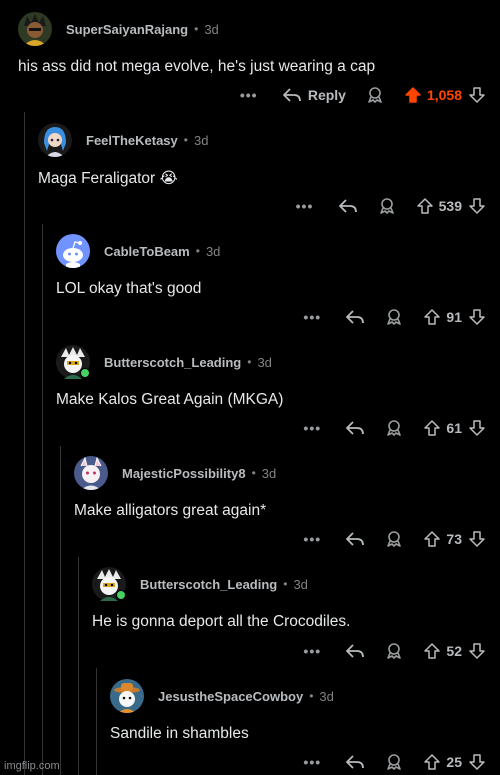 This screenshot has width=500, height=775. Describe the element at coordinates (454, 428) in the screenshot. I see `vote-score: 61` at that location.